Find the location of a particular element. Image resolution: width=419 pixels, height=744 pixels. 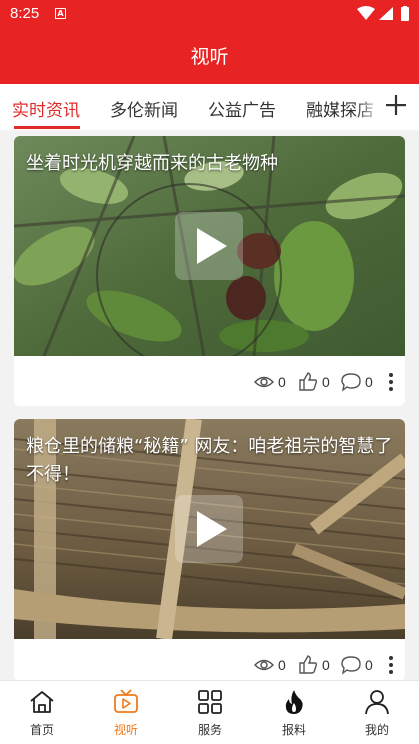

tab-duolun-news: 多伦新闻 is located at coordinates (144, 108).